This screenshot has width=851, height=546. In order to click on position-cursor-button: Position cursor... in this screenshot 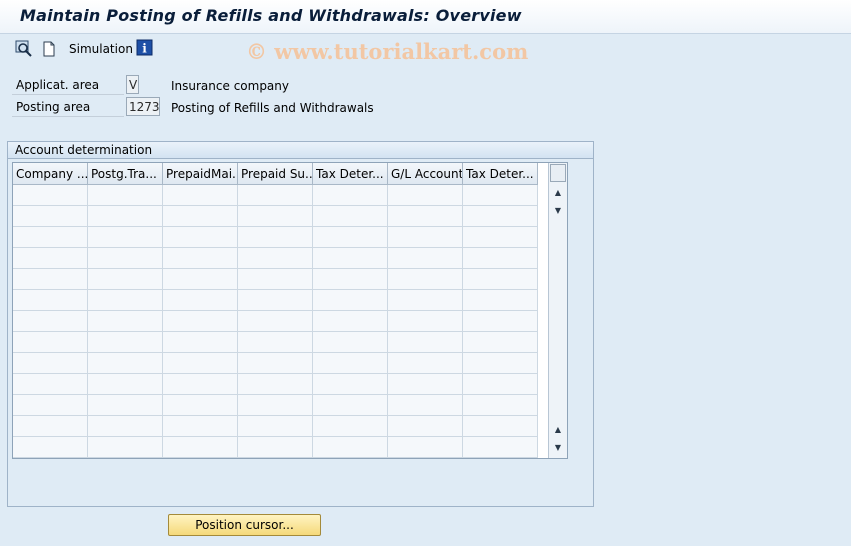, I will do `click(244, 525)`.